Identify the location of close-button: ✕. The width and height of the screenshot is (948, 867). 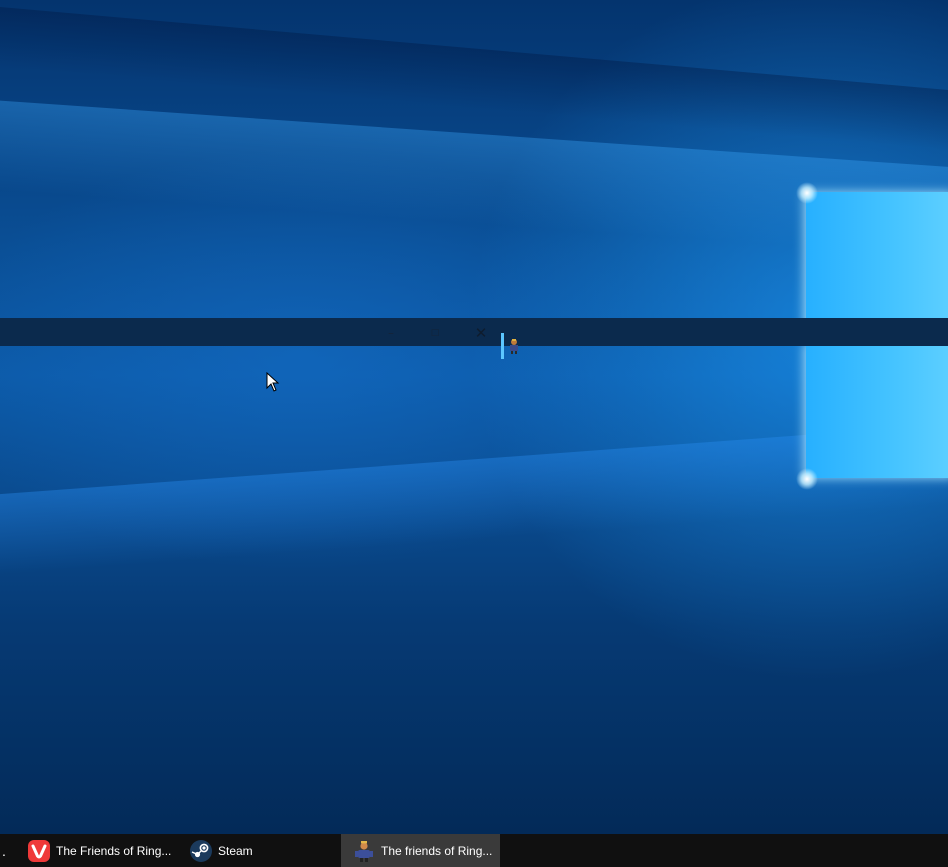
(481, 333).